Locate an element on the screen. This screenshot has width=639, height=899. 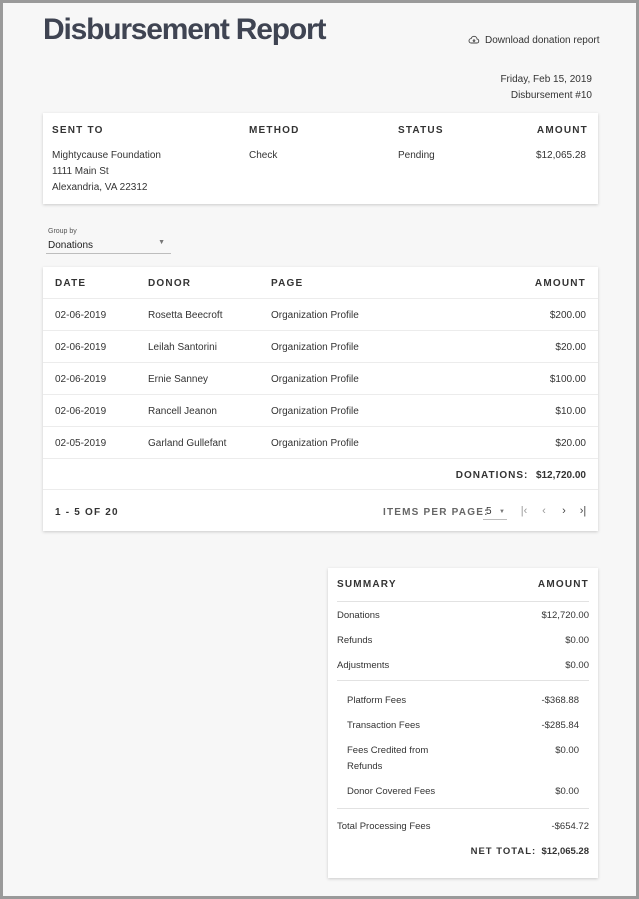
page-range: 1 - 5 OF 20 is located at coordinates (87, 512).